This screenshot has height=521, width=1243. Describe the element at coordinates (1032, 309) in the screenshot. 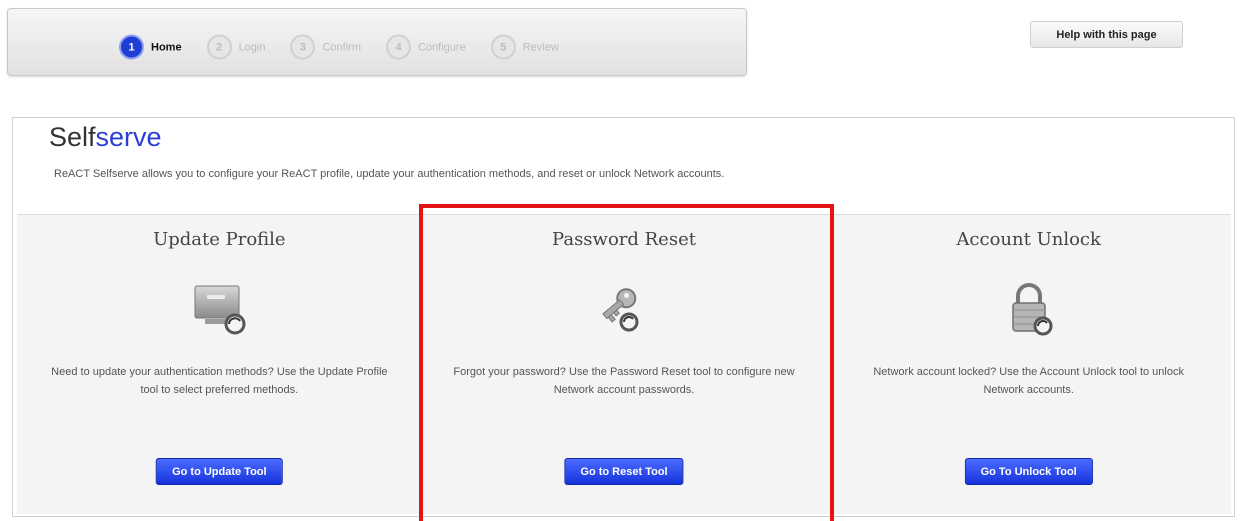

I see `padlock-sync-icon` at that location.